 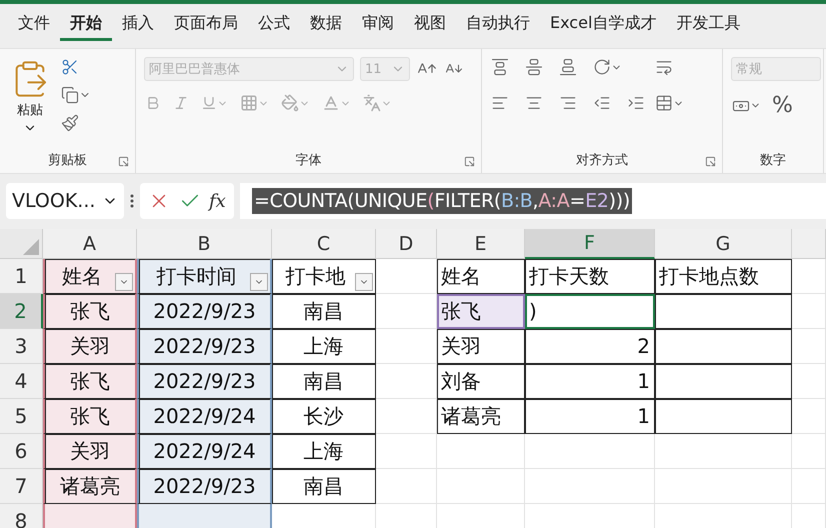 I want to click on column-header: D, so click(x=406, y=244).